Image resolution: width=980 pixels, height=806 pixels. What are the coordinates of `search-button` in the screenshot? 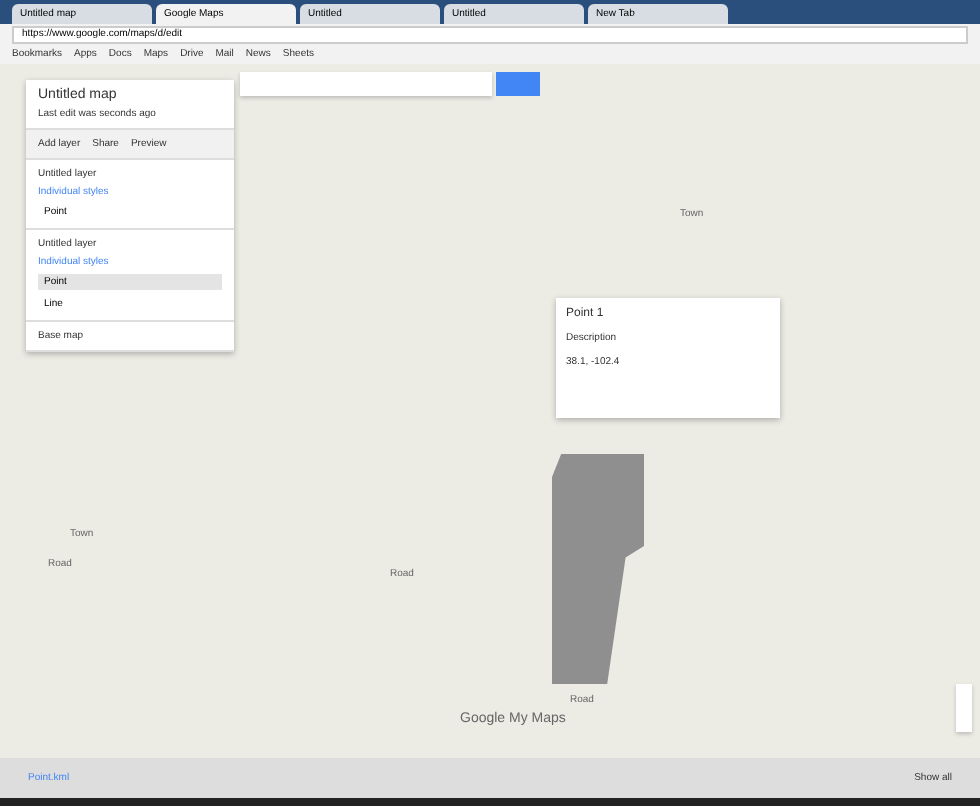 It's located at (518, 84).